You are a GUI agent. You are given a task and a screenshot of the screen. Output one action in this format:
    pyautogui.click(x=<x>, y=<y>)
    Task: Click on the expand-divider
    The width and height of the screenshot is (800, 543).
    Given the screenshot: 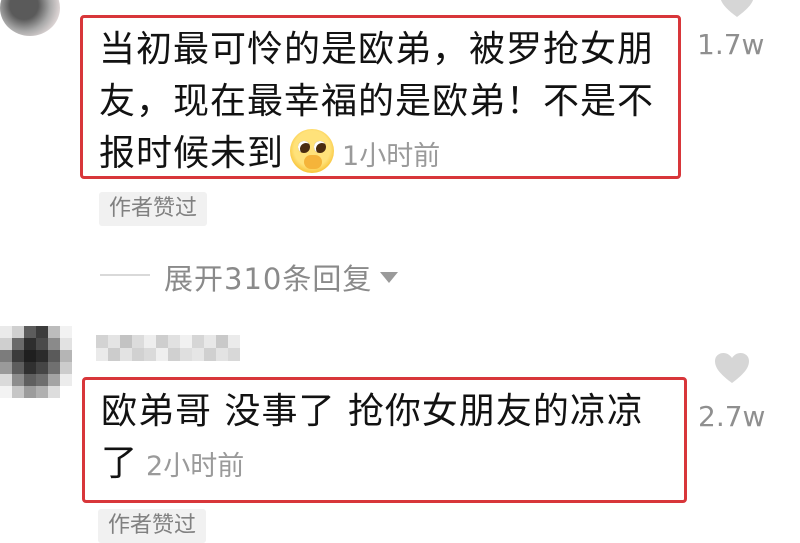 What is the action you would take?
    pyautogui.click(x=125, y=275)
    